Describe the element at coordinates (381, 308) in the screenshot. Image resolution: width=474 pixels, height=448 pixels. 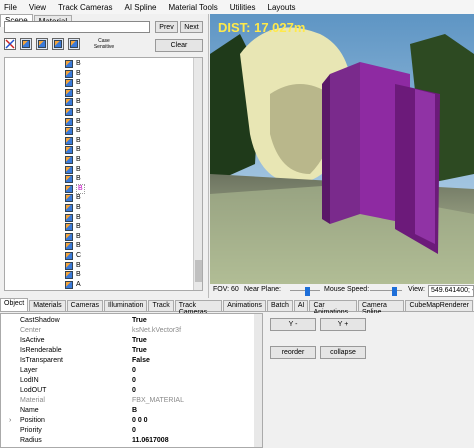
I see `tab-camera-spline: Camera Spline` at that location.